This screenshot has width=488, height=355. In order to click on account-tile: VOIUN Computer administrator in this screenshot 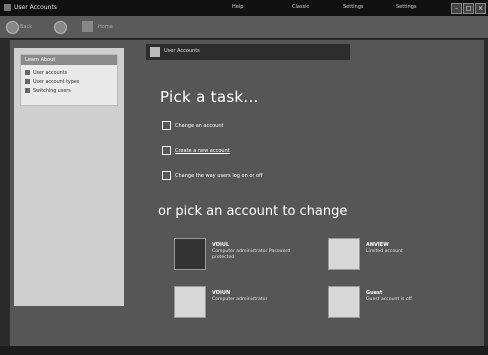, I will do `click(244, 302)`.